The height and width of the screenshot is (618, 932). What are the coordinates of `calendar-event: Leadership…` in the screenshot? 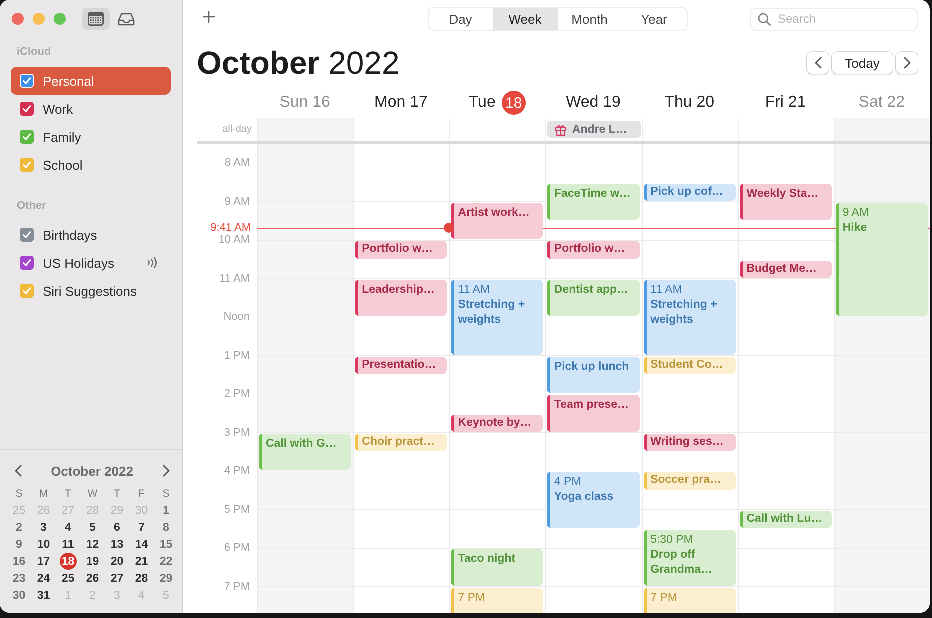 It's located at (401, 298).